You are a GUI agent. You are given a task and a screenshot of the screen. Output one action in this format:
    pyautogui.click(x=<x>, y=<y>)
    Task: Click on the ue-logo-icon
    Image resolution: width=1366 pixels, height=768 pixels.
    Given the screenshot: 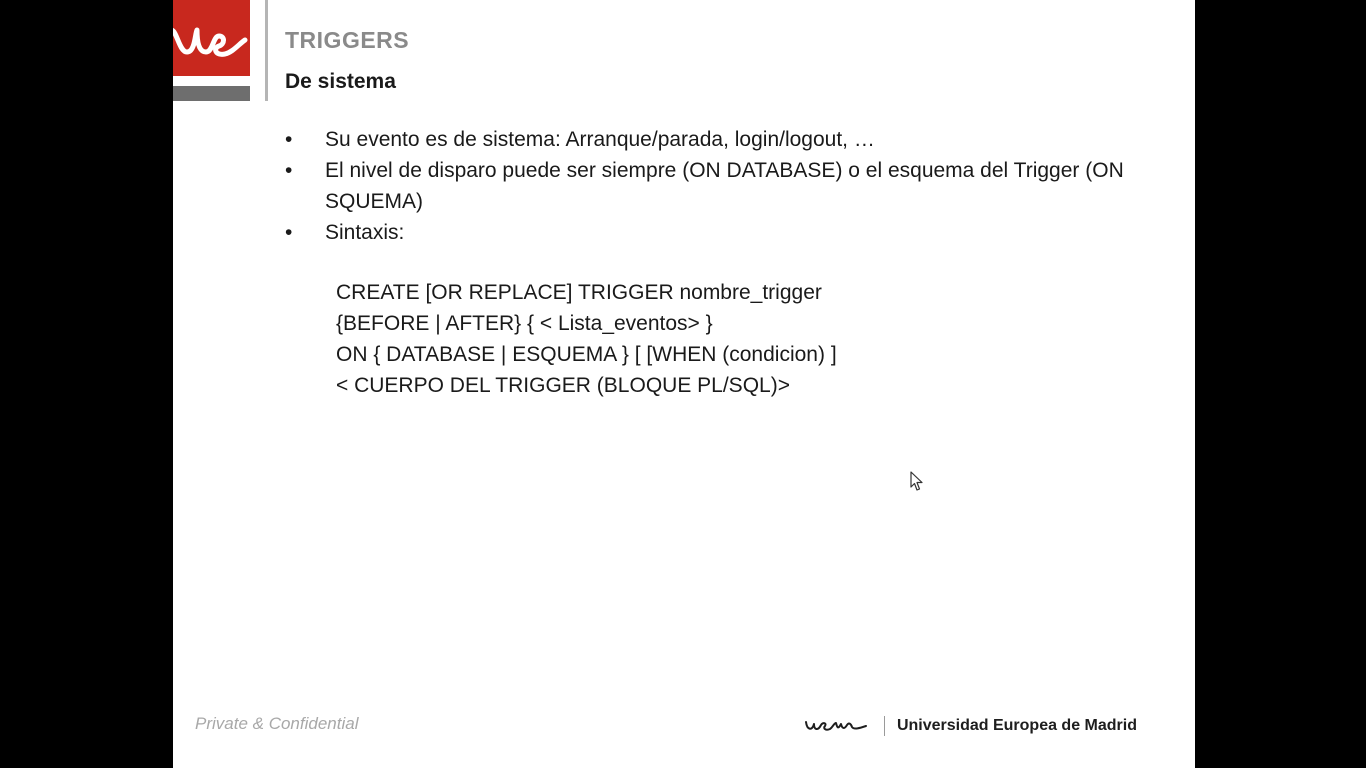 What is the action you would take?
    pyautogui.click(x=211, y=38)
    